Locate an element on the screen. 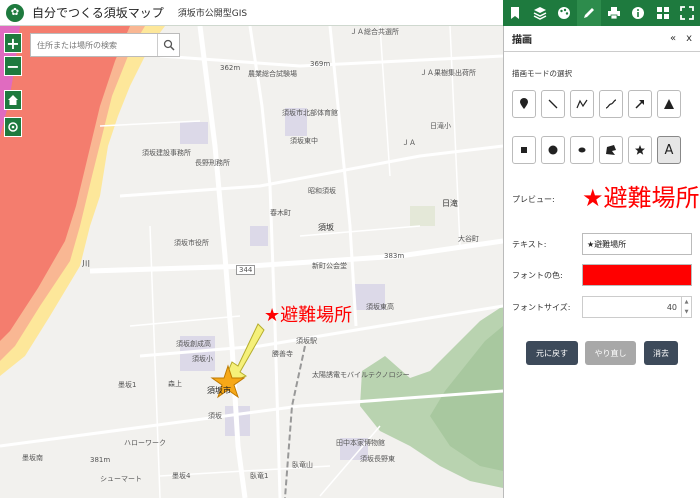 This screenshot has height=498, width=700. app-subtitle: 須坂市公開型GIS is located at coordinates (212, 14).